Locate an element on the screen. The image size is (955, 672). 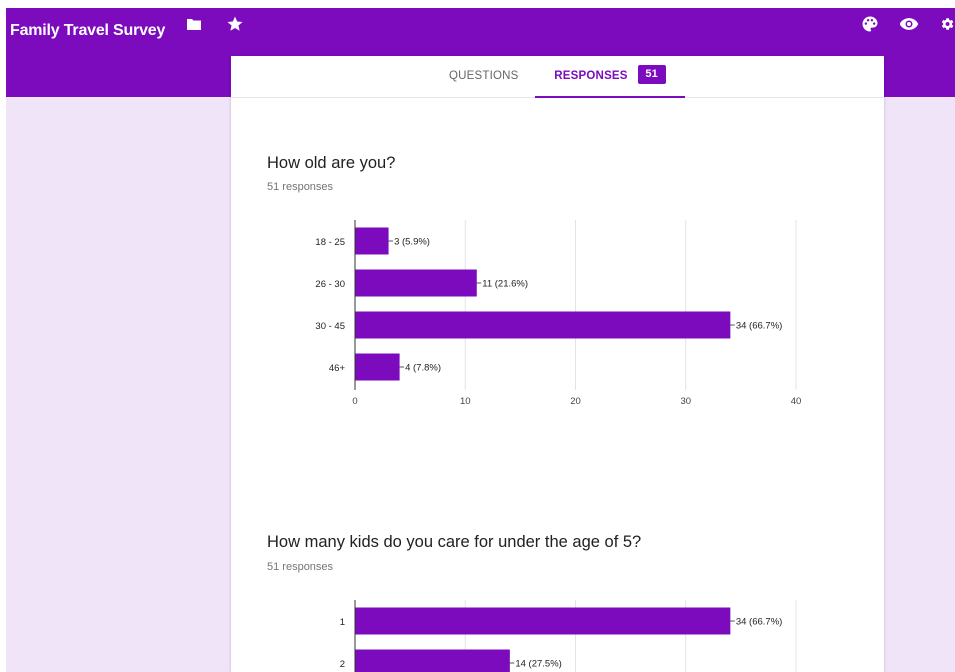
tab-questions-label: QUESTIONS is located at coordinates (484, 76).